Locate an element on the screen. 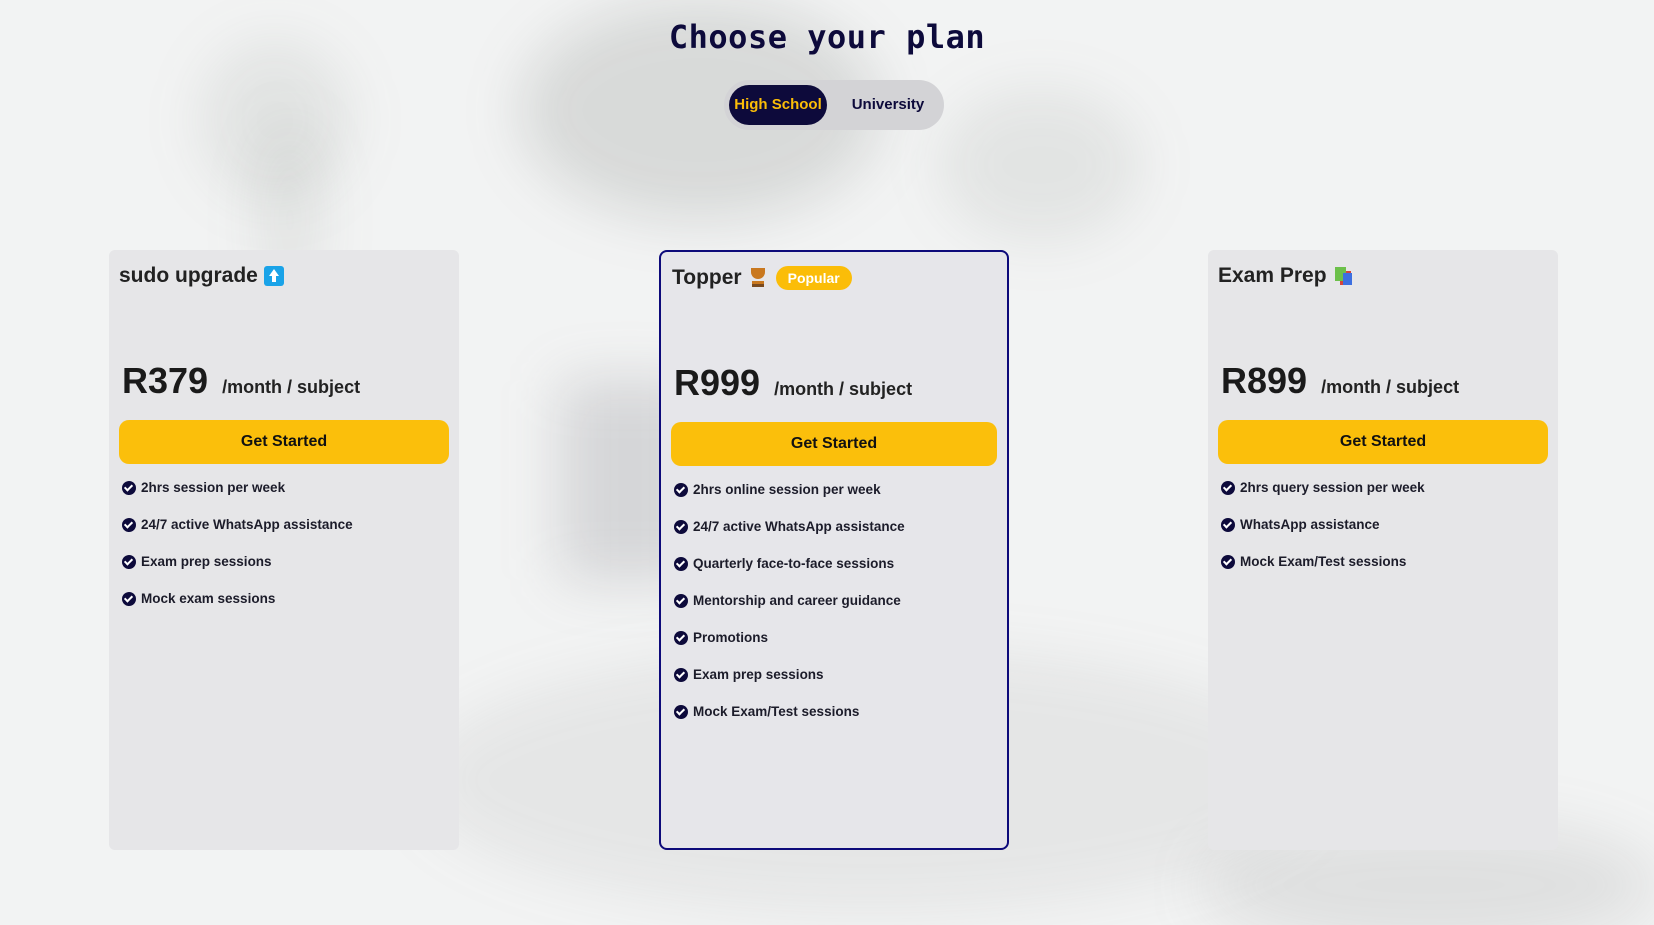  toggle-high-school: High School is located at coordinates (778, 105).